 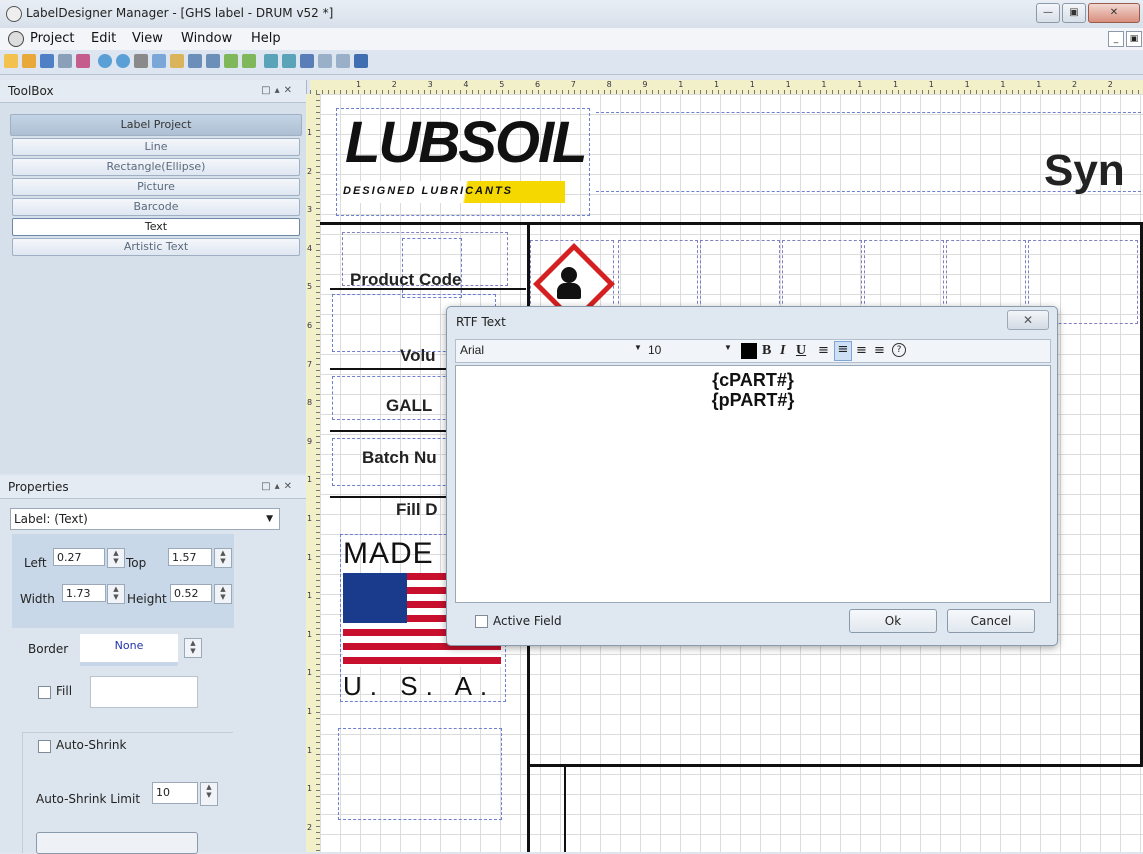 I want to click on mdi-minimize-icon: _, so click(x=1116, y=39).